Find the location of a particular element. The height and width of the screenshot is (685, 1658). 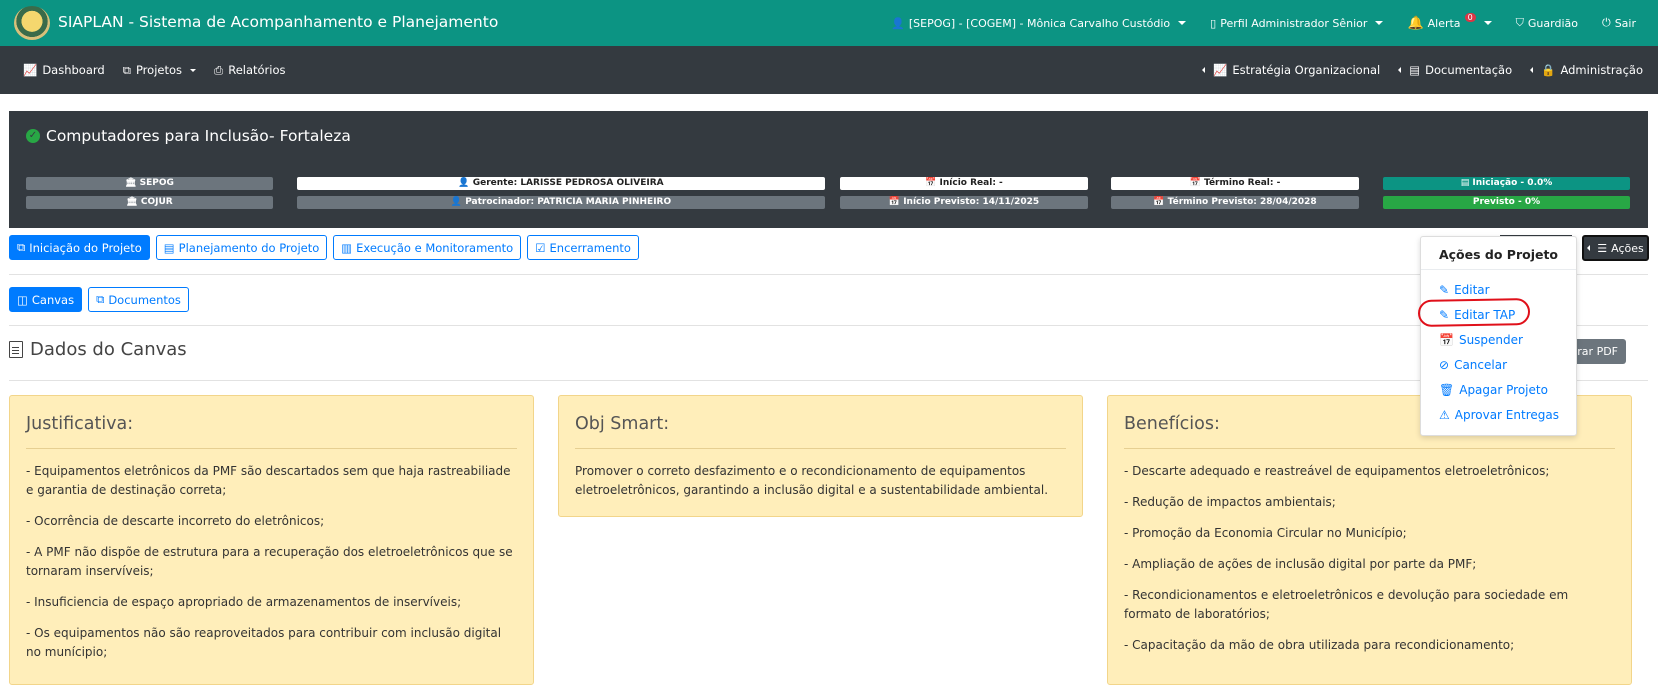

red-annotation-circle is located at coordinates (1474, 312).